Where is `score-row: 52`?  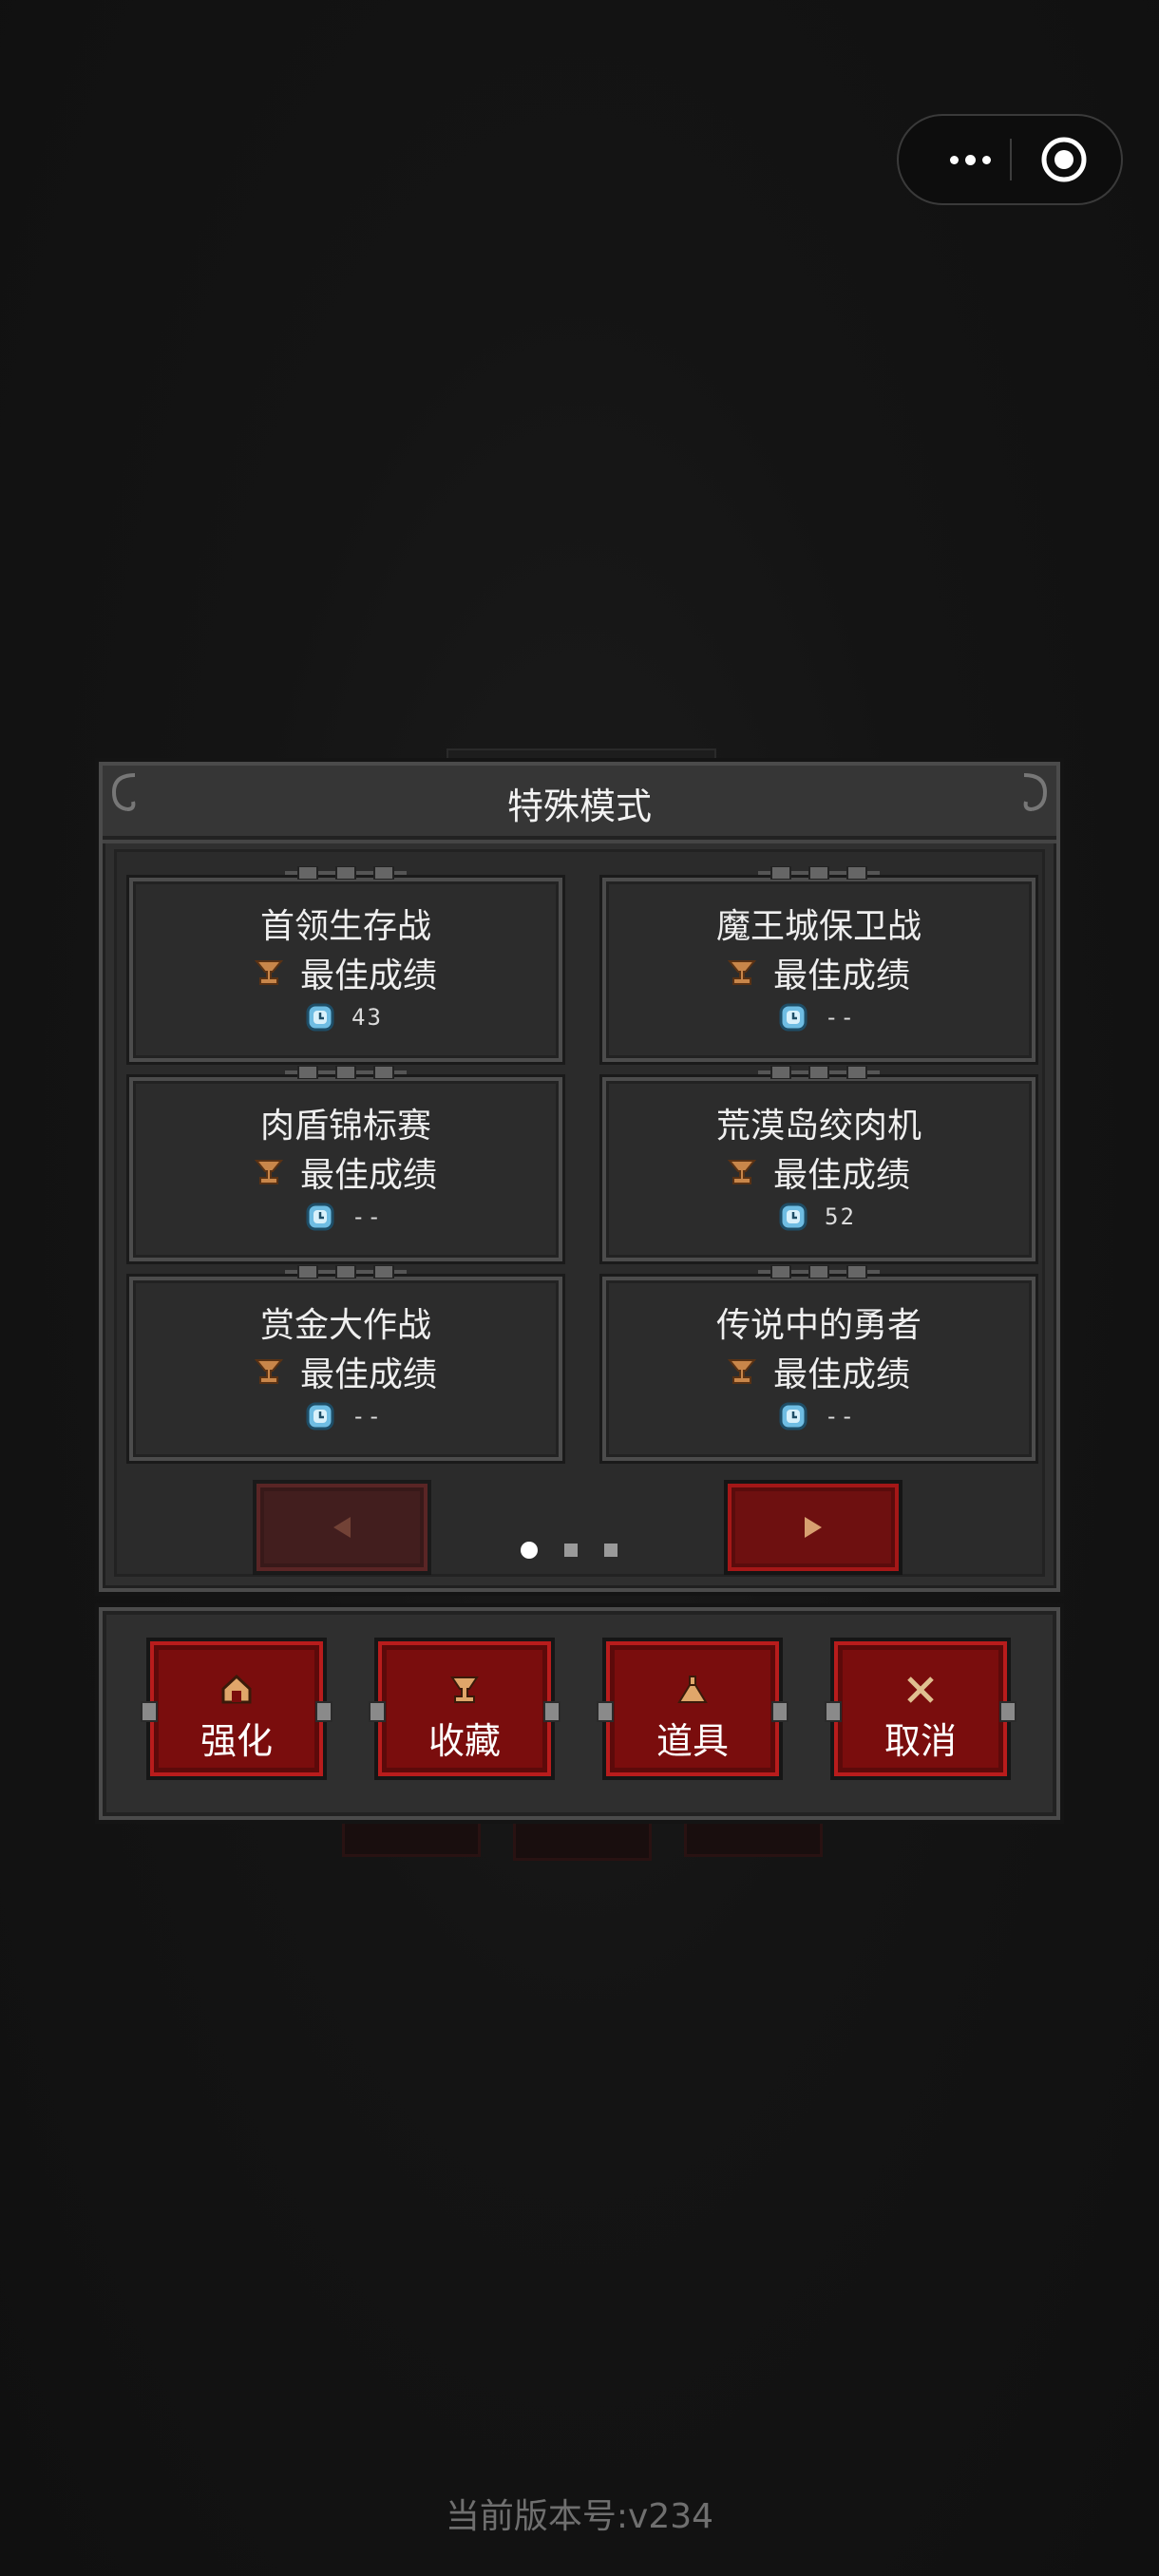 score-row: 52 is located at coordinates (819, 1217).